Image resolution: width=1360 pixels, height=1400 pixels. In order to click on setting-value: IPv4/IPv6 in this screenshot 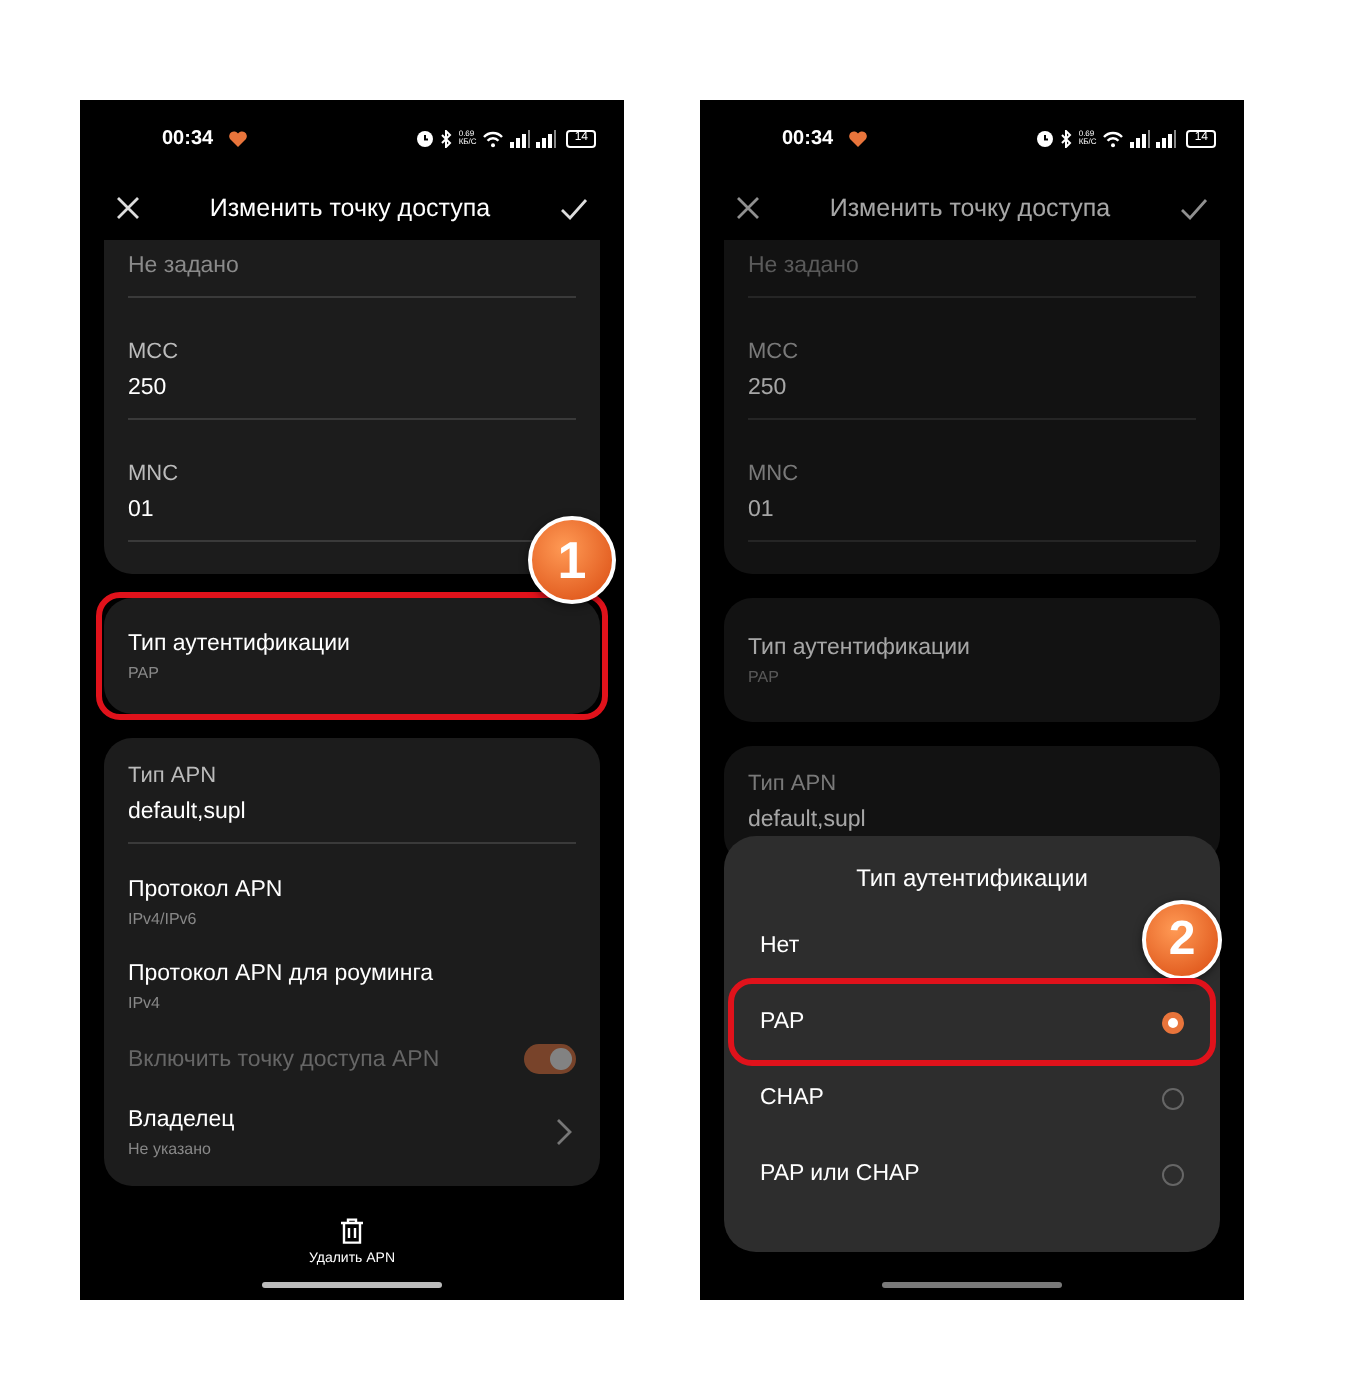, I will do `click(163, 920)`.